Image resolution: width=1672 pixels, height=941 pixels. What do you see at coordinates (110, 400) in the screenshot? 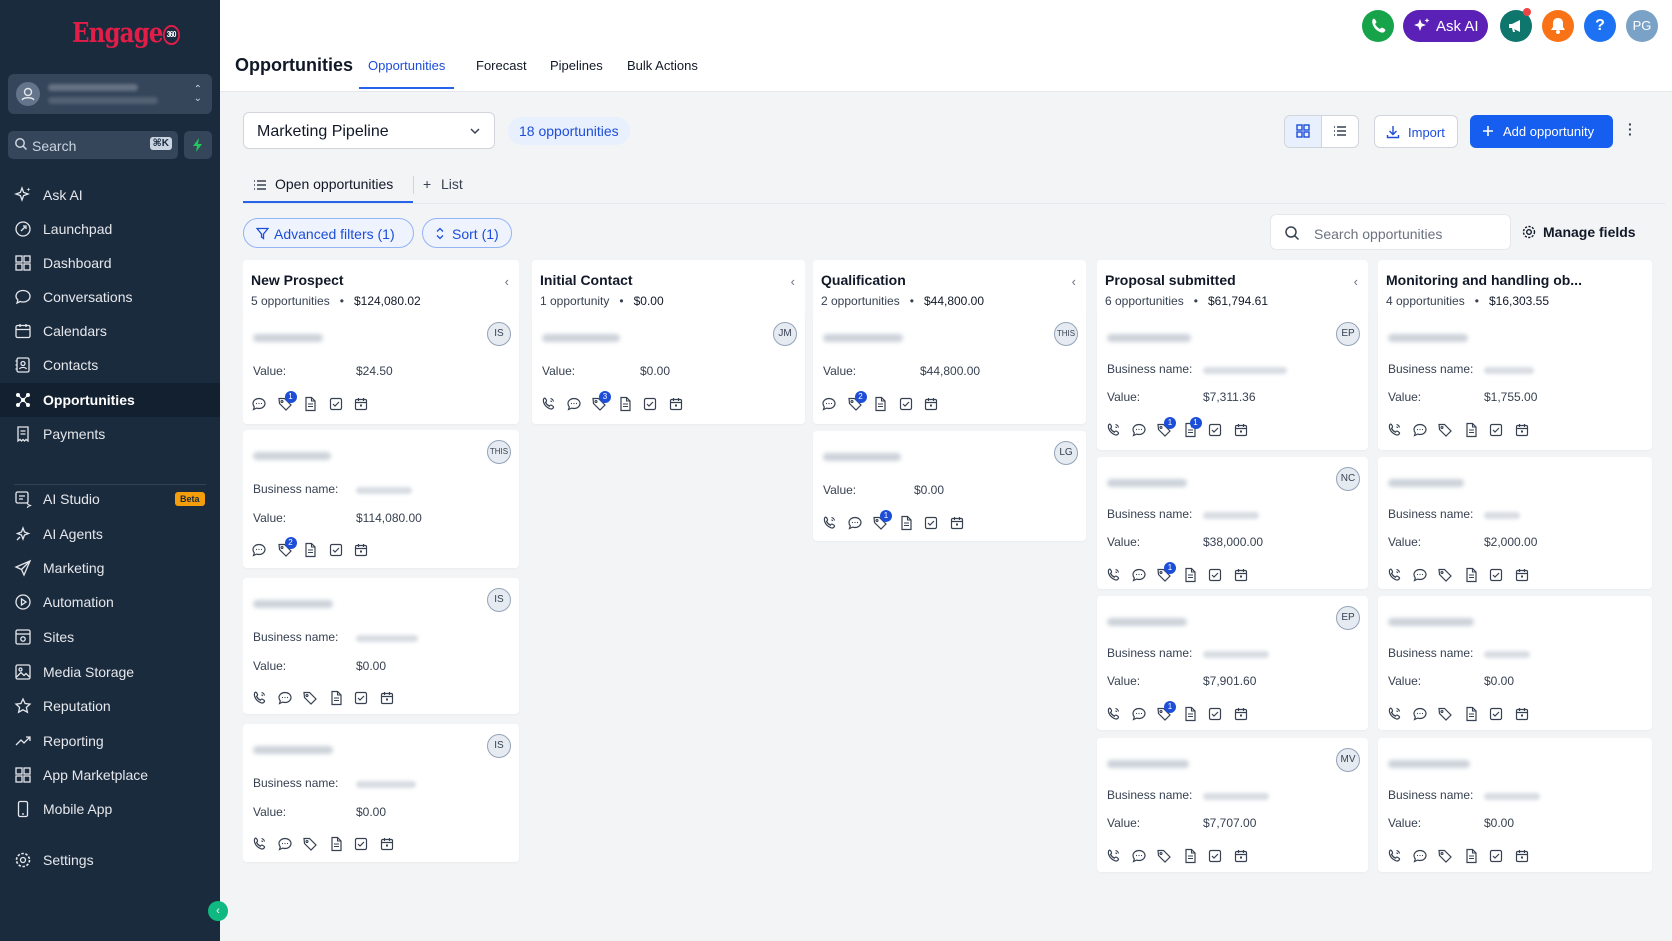
I see `sidebar-item-opportunities: Opportunities` at bounding box center [110, 400].